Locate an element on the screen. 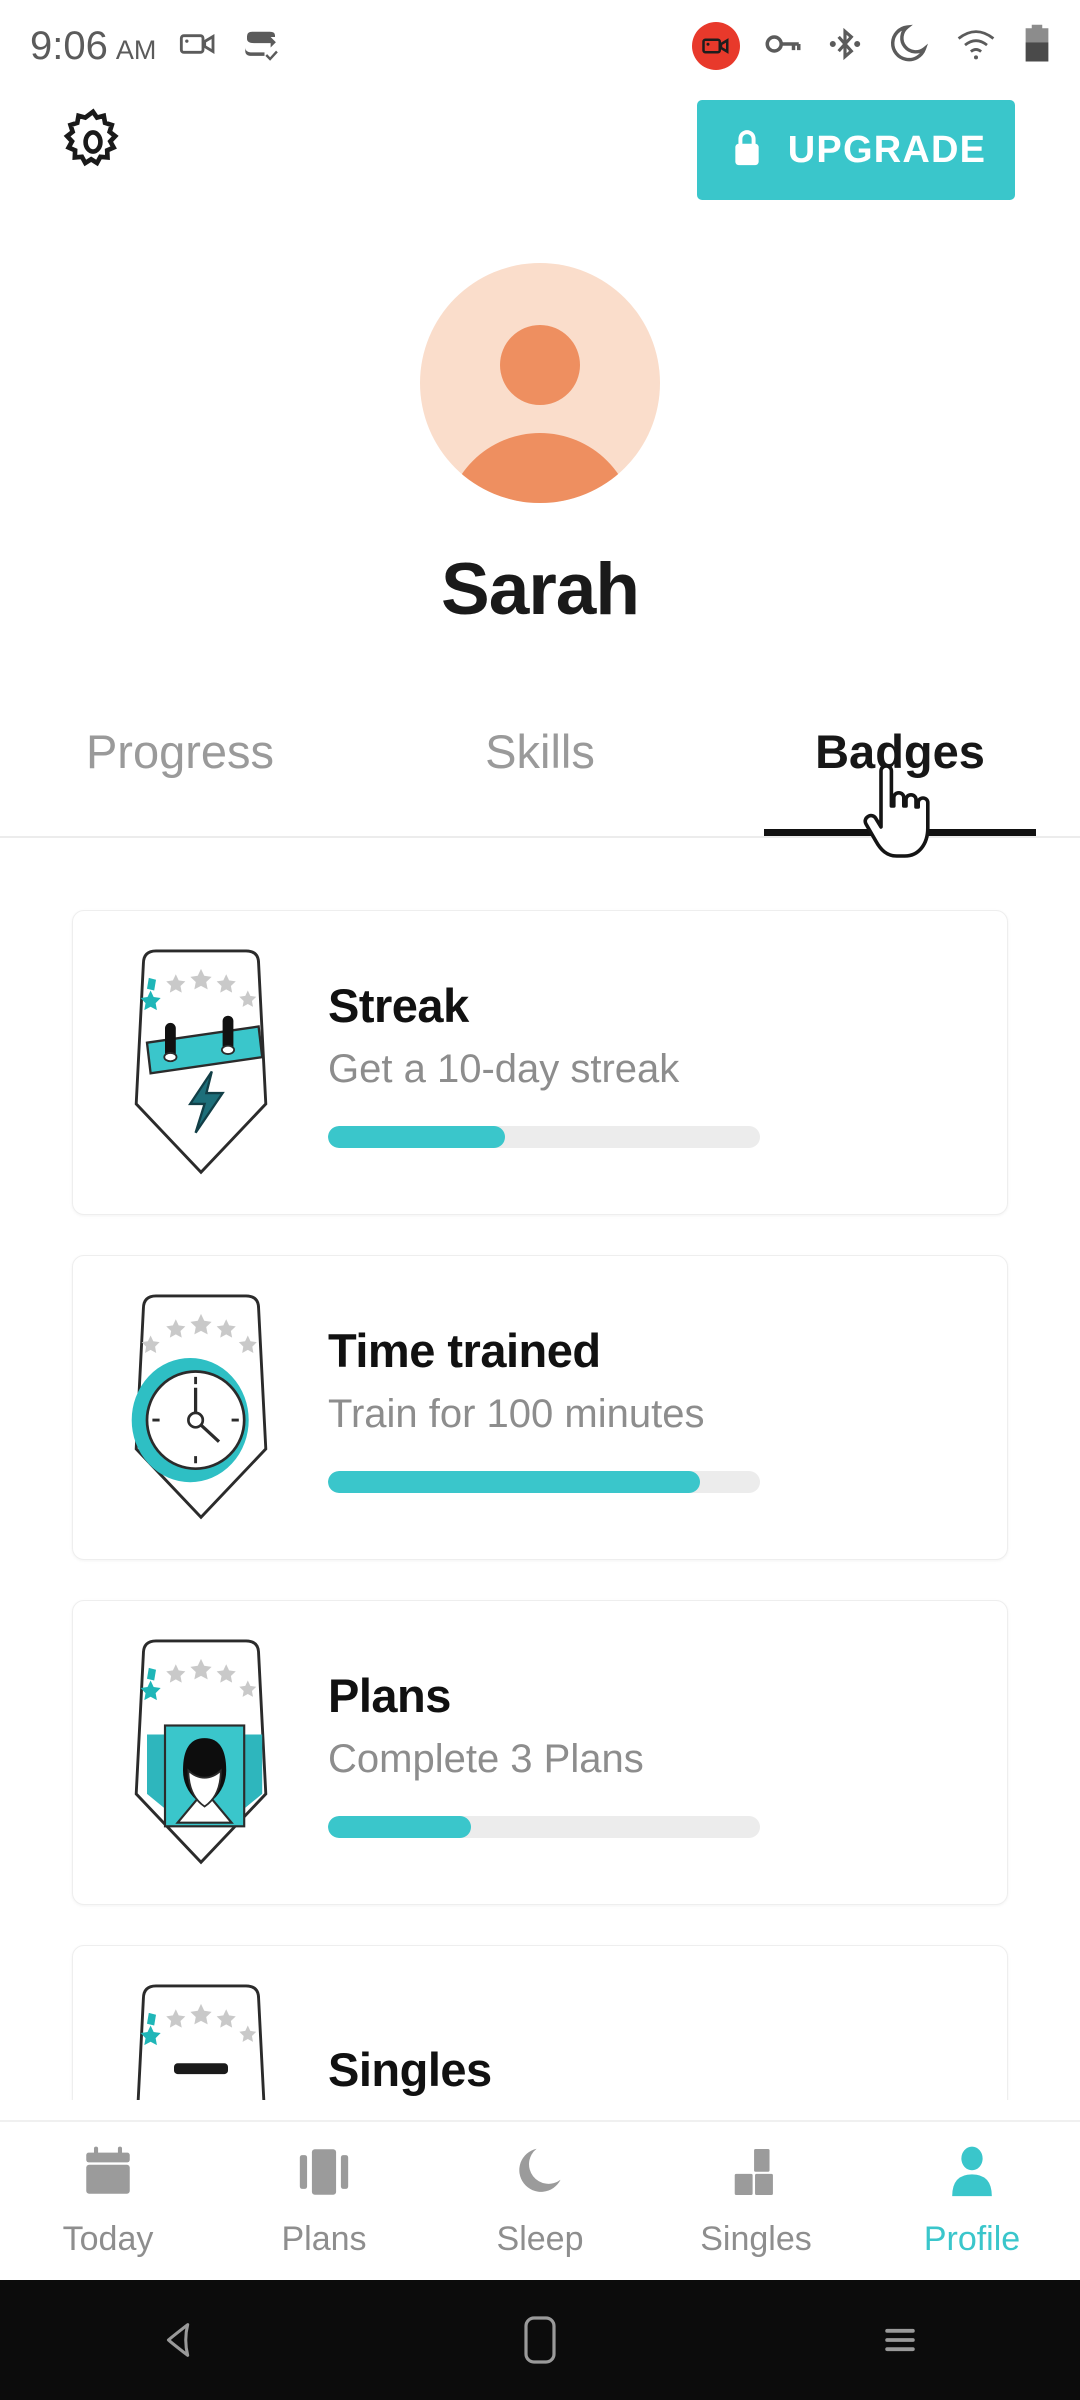 The height and width of the screenshot is (2400, 1080). app-top-bar: UPGRADE is located at coordinates (540, 151).